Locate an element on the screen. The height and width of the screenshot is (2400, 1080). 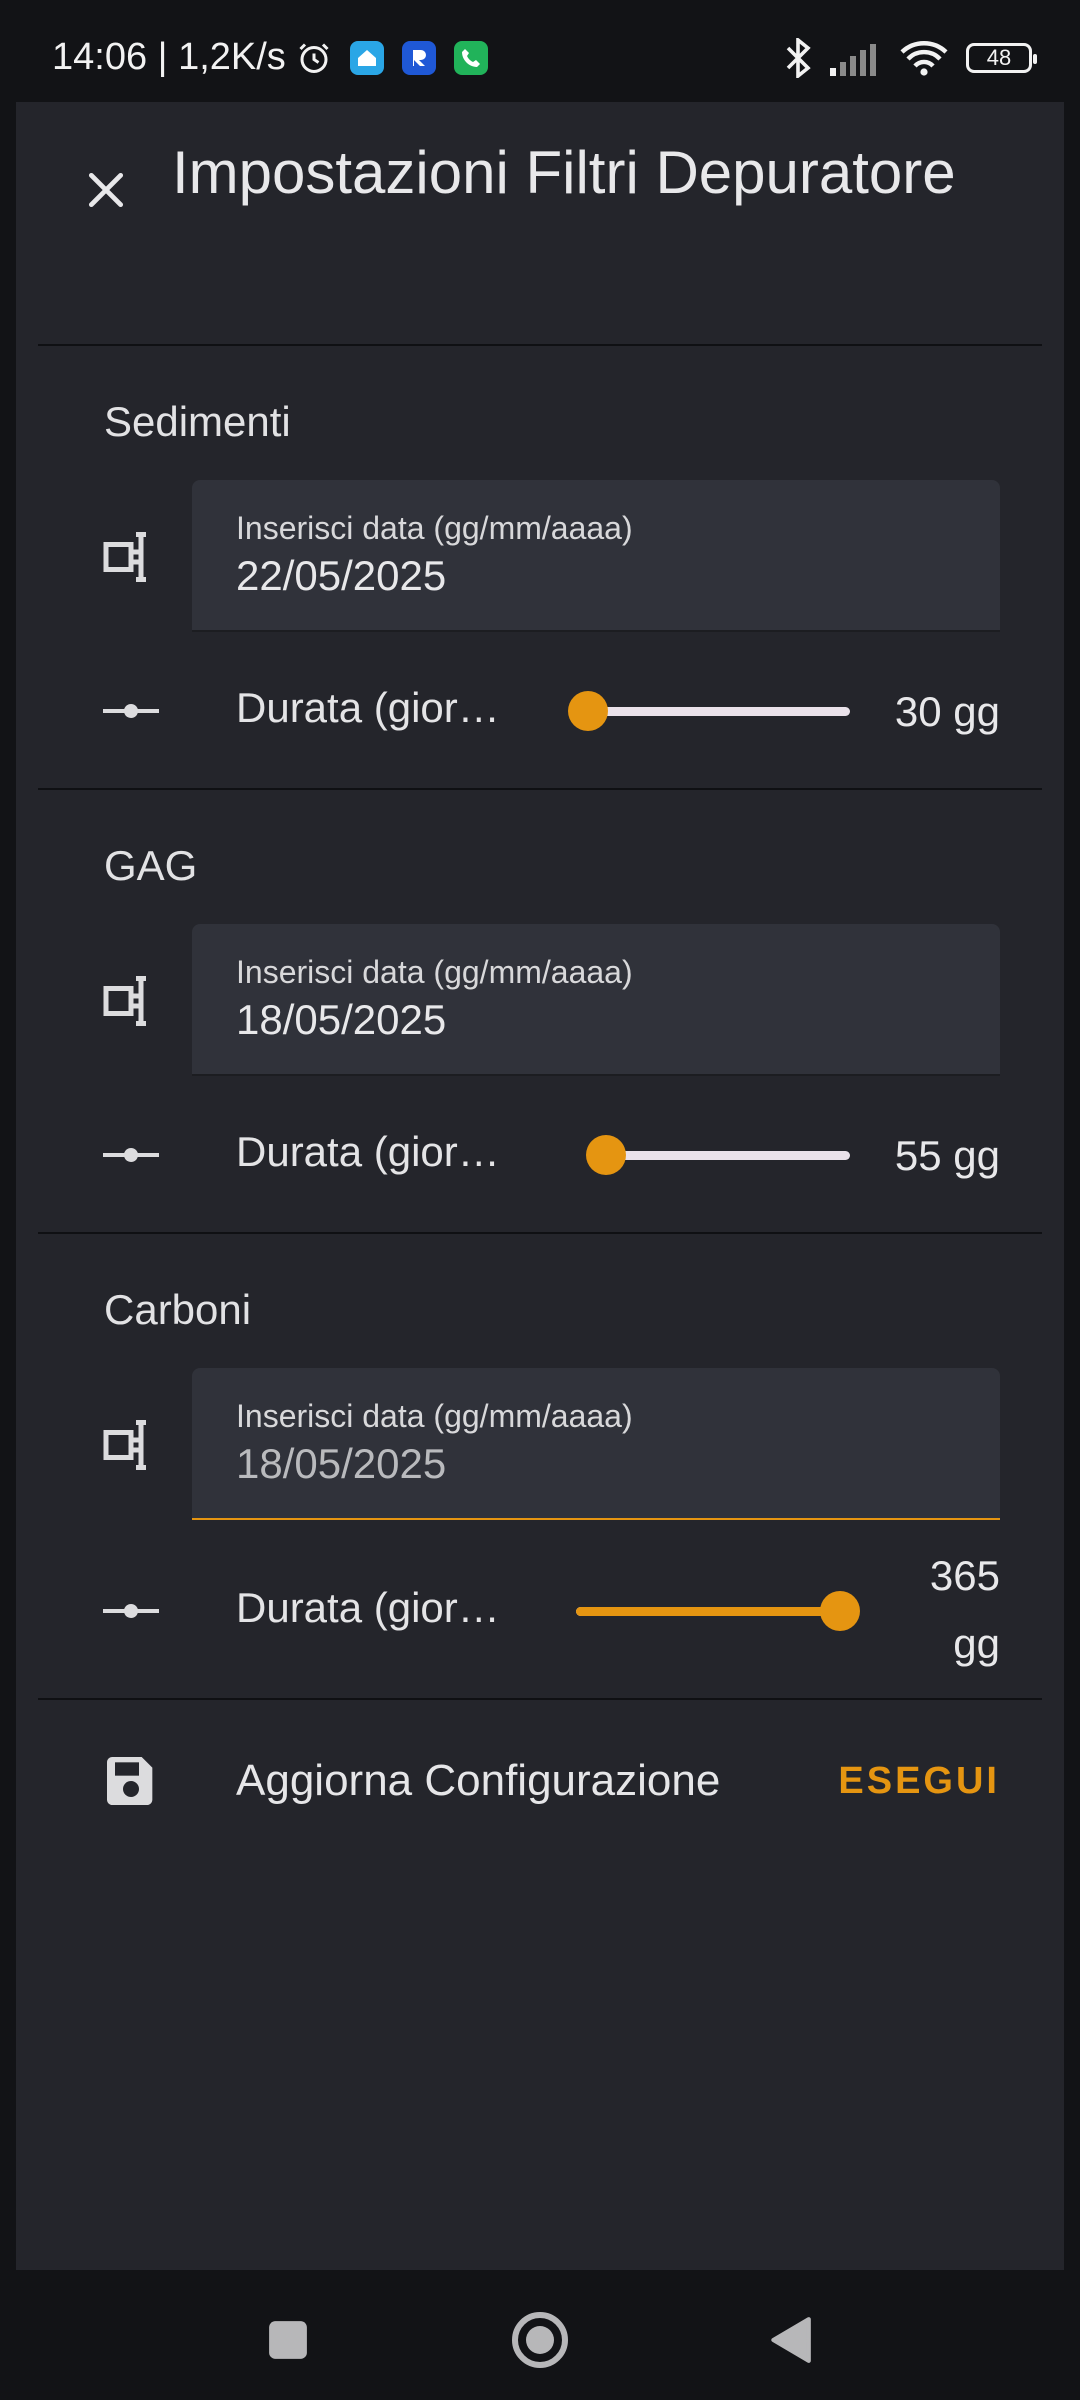
date-field-carboni: Inserisci data (gg/mm/aaaa) 18/05/2025 is located at coordinates (596, 1444).